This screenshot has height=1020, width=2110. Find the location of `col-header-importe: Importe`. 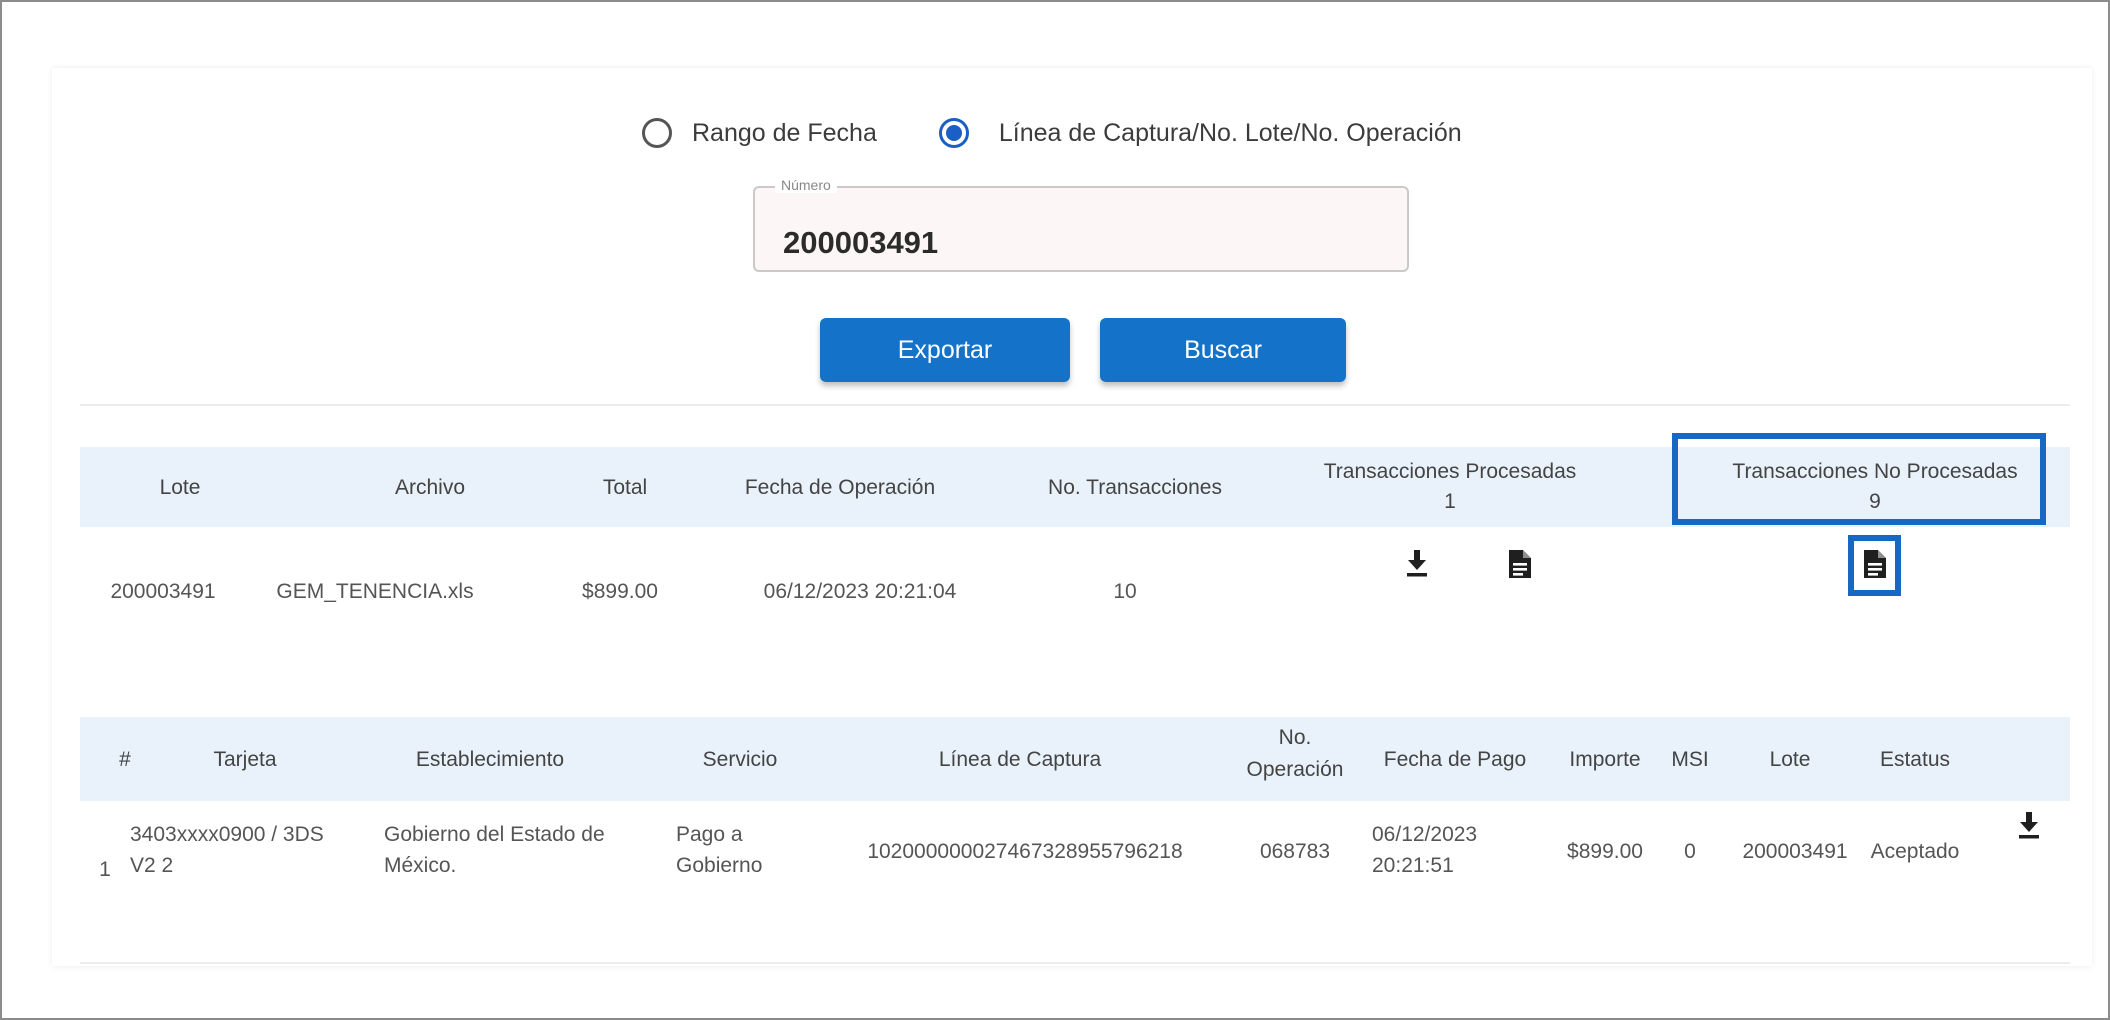

col-header-importe: Importe is located at coordinates (1605, 759).